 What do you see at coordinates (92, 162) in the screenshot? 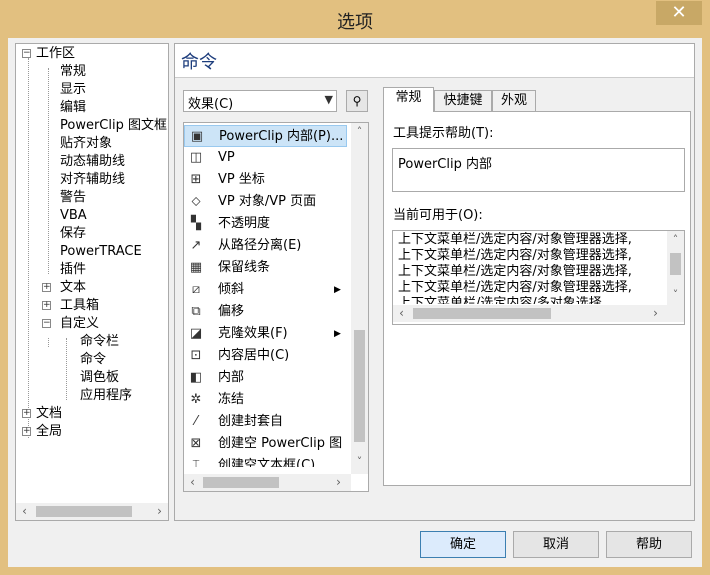
I see `tree-item-dynamic-guides: 动态辅助线` at bounding box center [92, 162].